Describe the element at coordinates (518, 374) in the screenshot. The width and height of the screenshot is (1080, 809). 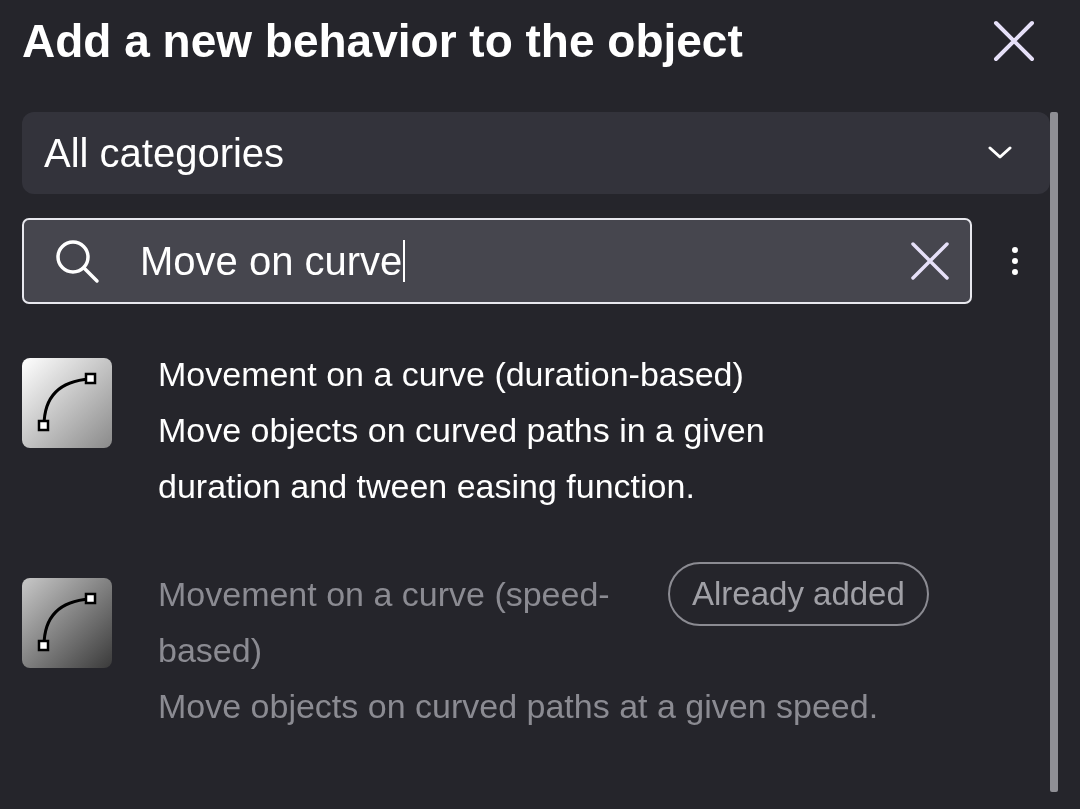
I see `behavior-name: Movement on a curve (duration-based)` at that location.